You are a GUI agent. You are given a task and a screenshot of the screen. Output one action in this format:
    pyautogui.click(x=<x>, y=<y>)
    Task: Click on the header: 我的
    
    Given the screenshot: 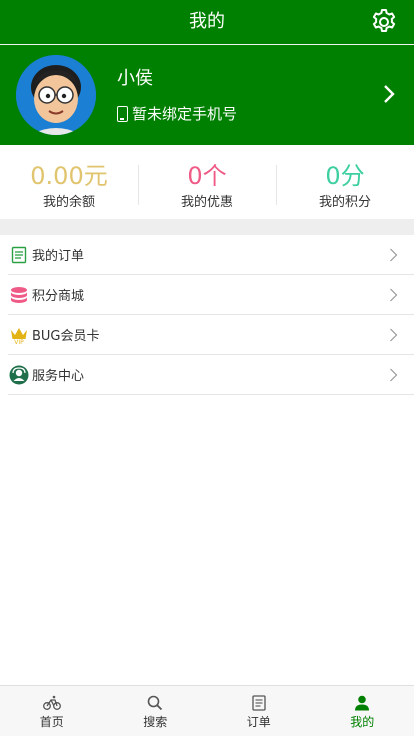 What is the action you would take?
    pyautogui.click(x=207, y=22)
    